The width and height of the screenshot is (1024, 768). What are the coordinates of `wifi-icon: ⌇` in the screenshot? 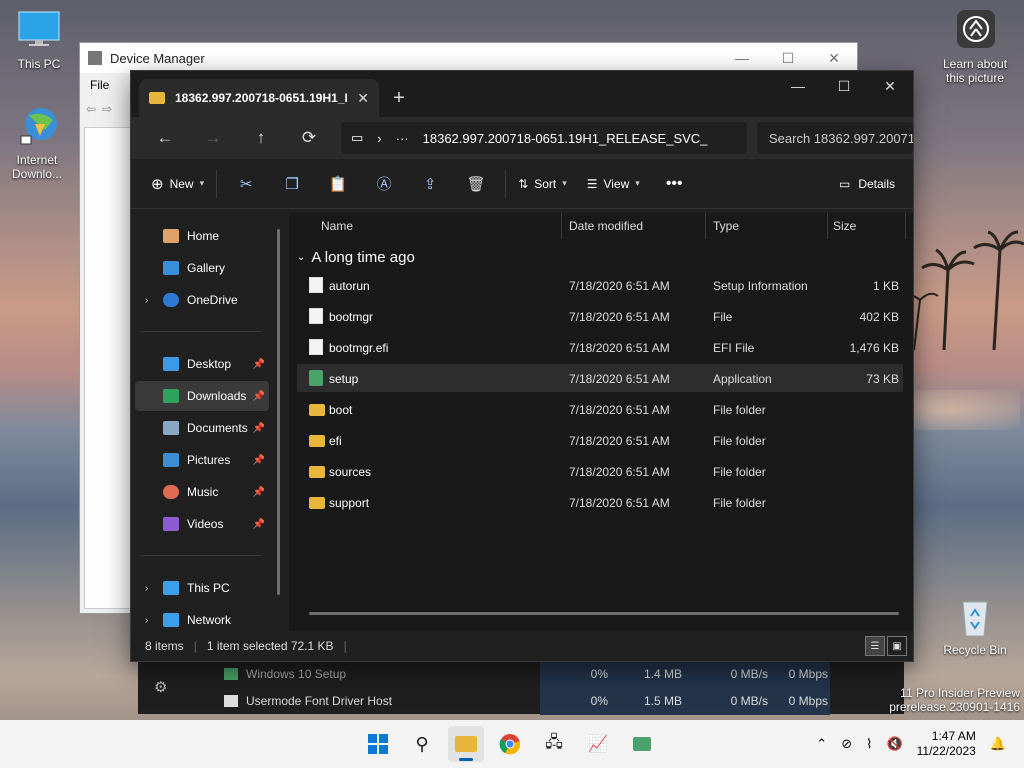 It's located at (869, 744).